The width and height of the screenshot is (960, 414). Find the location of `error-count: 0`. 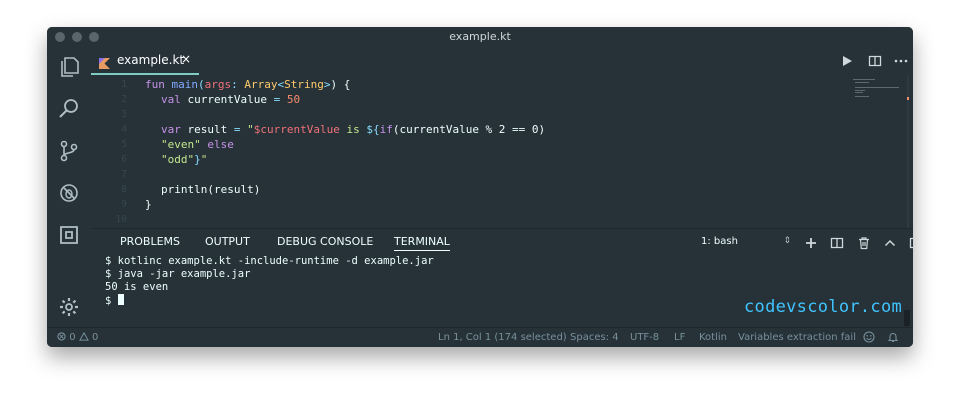

error-count: 0 is located at coordinates (72, 337).